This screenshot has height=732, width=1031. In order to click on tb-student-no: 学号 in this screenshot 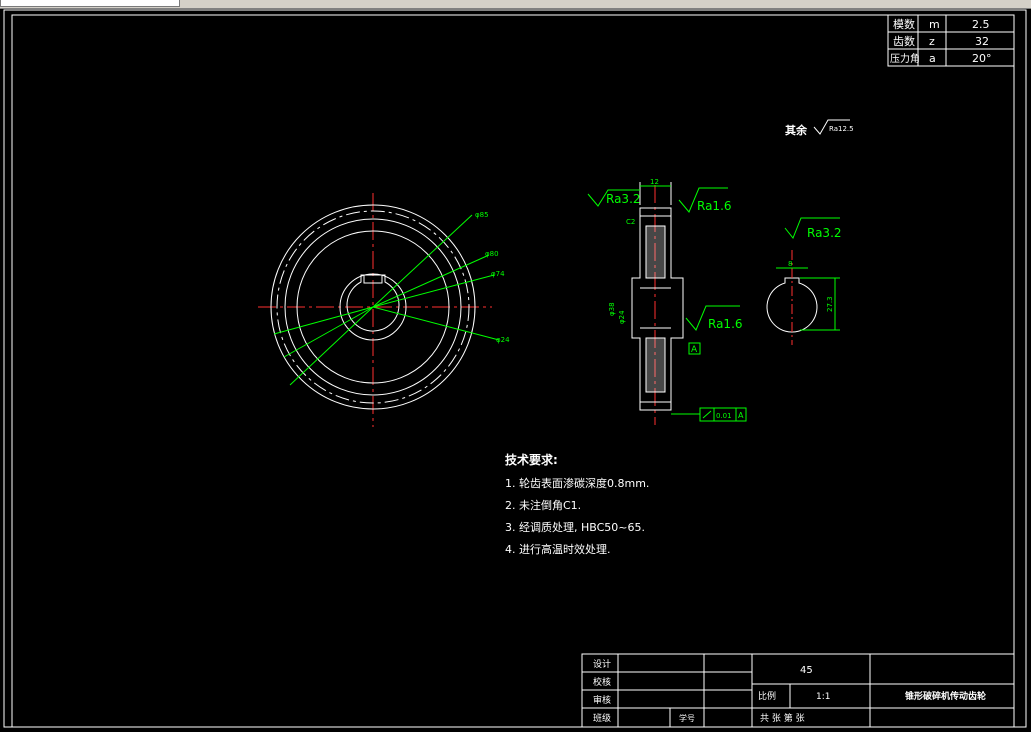, I will do `click(687, 718)`.